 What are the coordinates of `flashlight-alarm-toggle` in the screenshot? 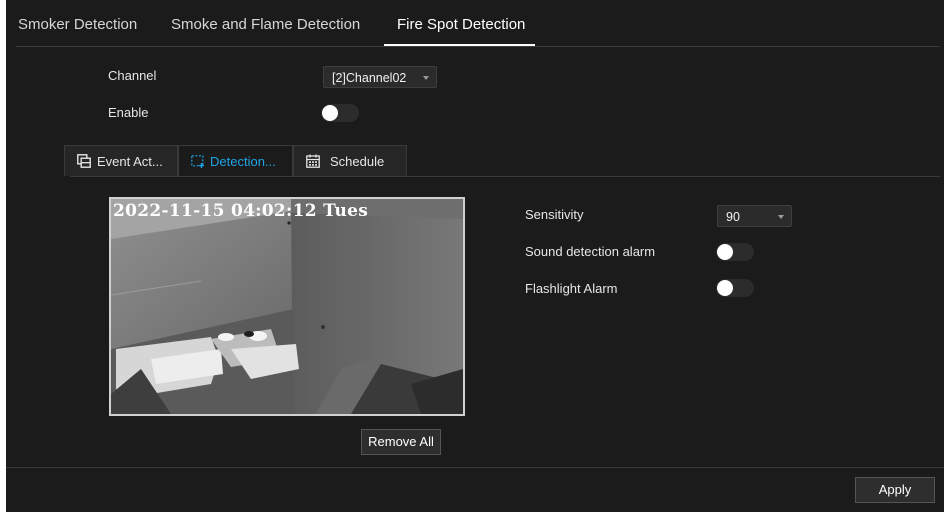 It's located at (735, 288).